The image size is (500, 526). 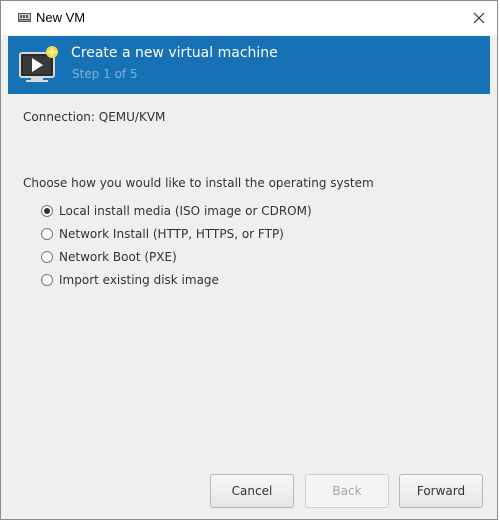 What do you see at coordinates (171, 233) in the screenshot?
I see `radio-label: Network Install (HTTP, HTTPS, or FTP)` at bounding box center [171, 233].